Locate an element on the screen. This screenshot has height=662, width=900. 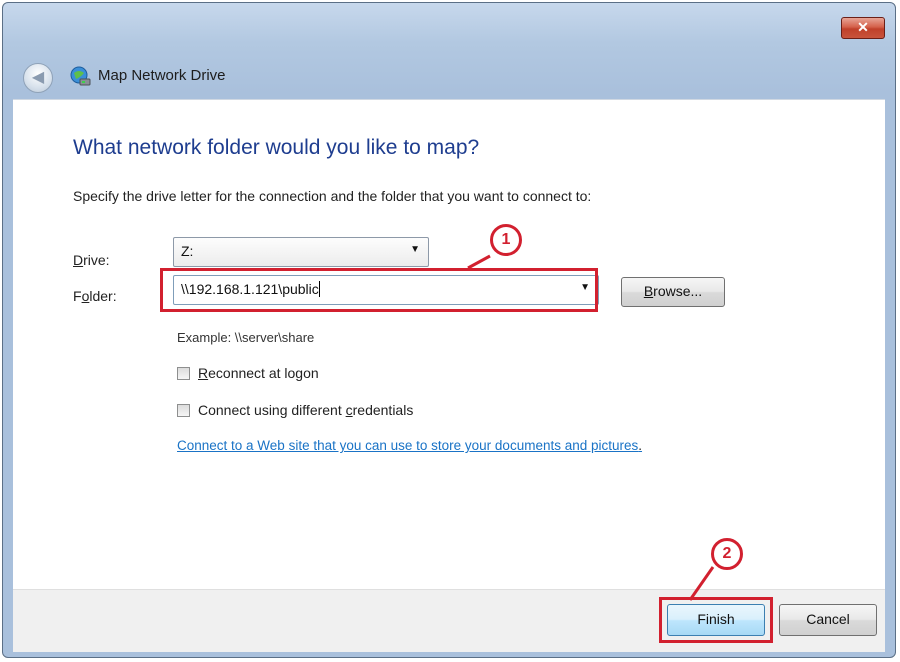
reconnect-checkbox is located at coordinates (183, 373).